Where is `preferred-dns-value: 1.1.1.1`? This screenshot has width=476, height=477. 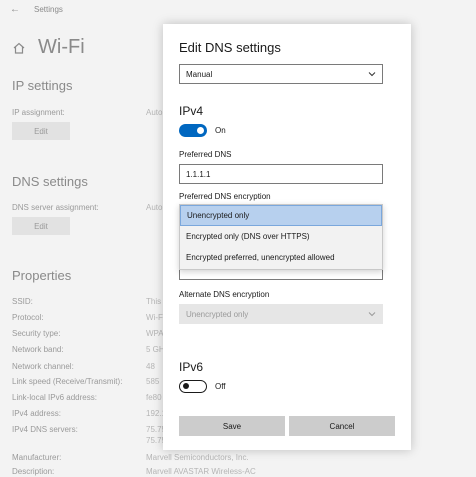
preferred-dns-value: 1.1.1.1 is located at coordinates (198, 174).